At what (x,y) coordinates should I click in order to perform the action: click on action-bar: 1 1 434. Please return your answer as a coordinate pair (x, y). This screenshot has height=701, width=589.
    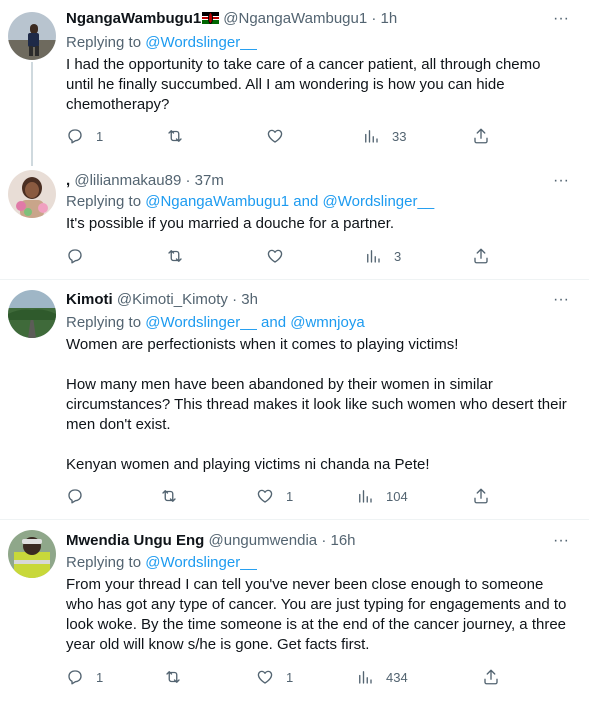
    Looking at the image, I should click on (277, 677).